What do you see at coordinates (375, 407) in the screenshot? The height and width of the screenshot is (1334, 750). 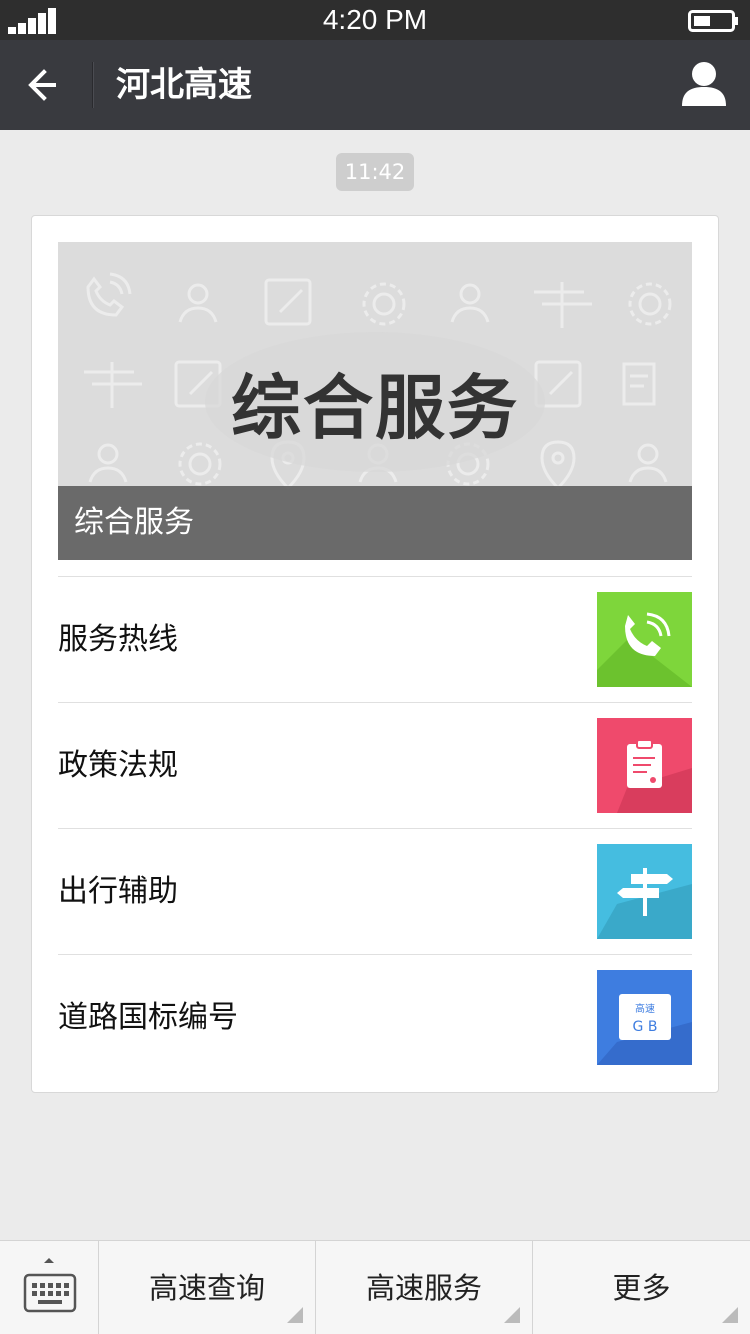 I see `cover-title: 综合服务` at bounding box center [375, 407].